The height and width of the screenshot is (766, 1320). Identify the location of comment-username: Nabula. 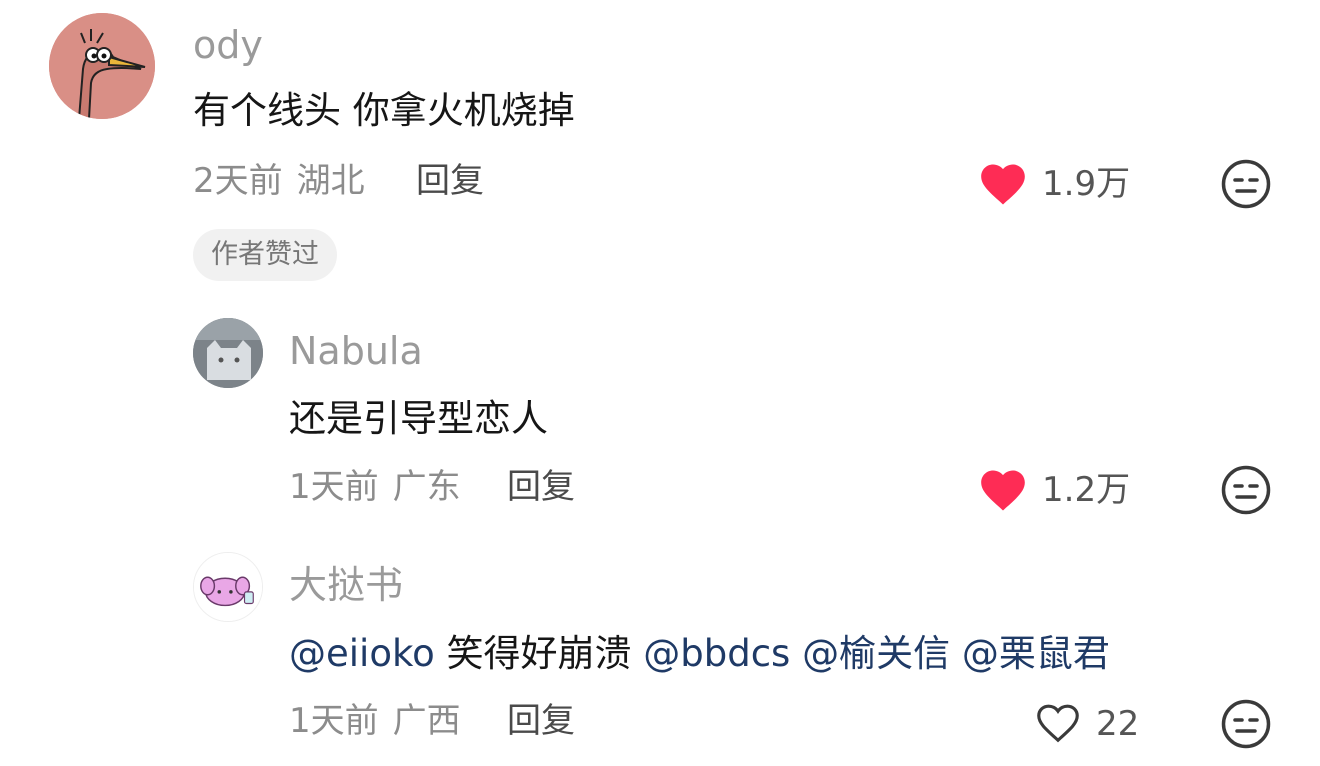
(356, 351).